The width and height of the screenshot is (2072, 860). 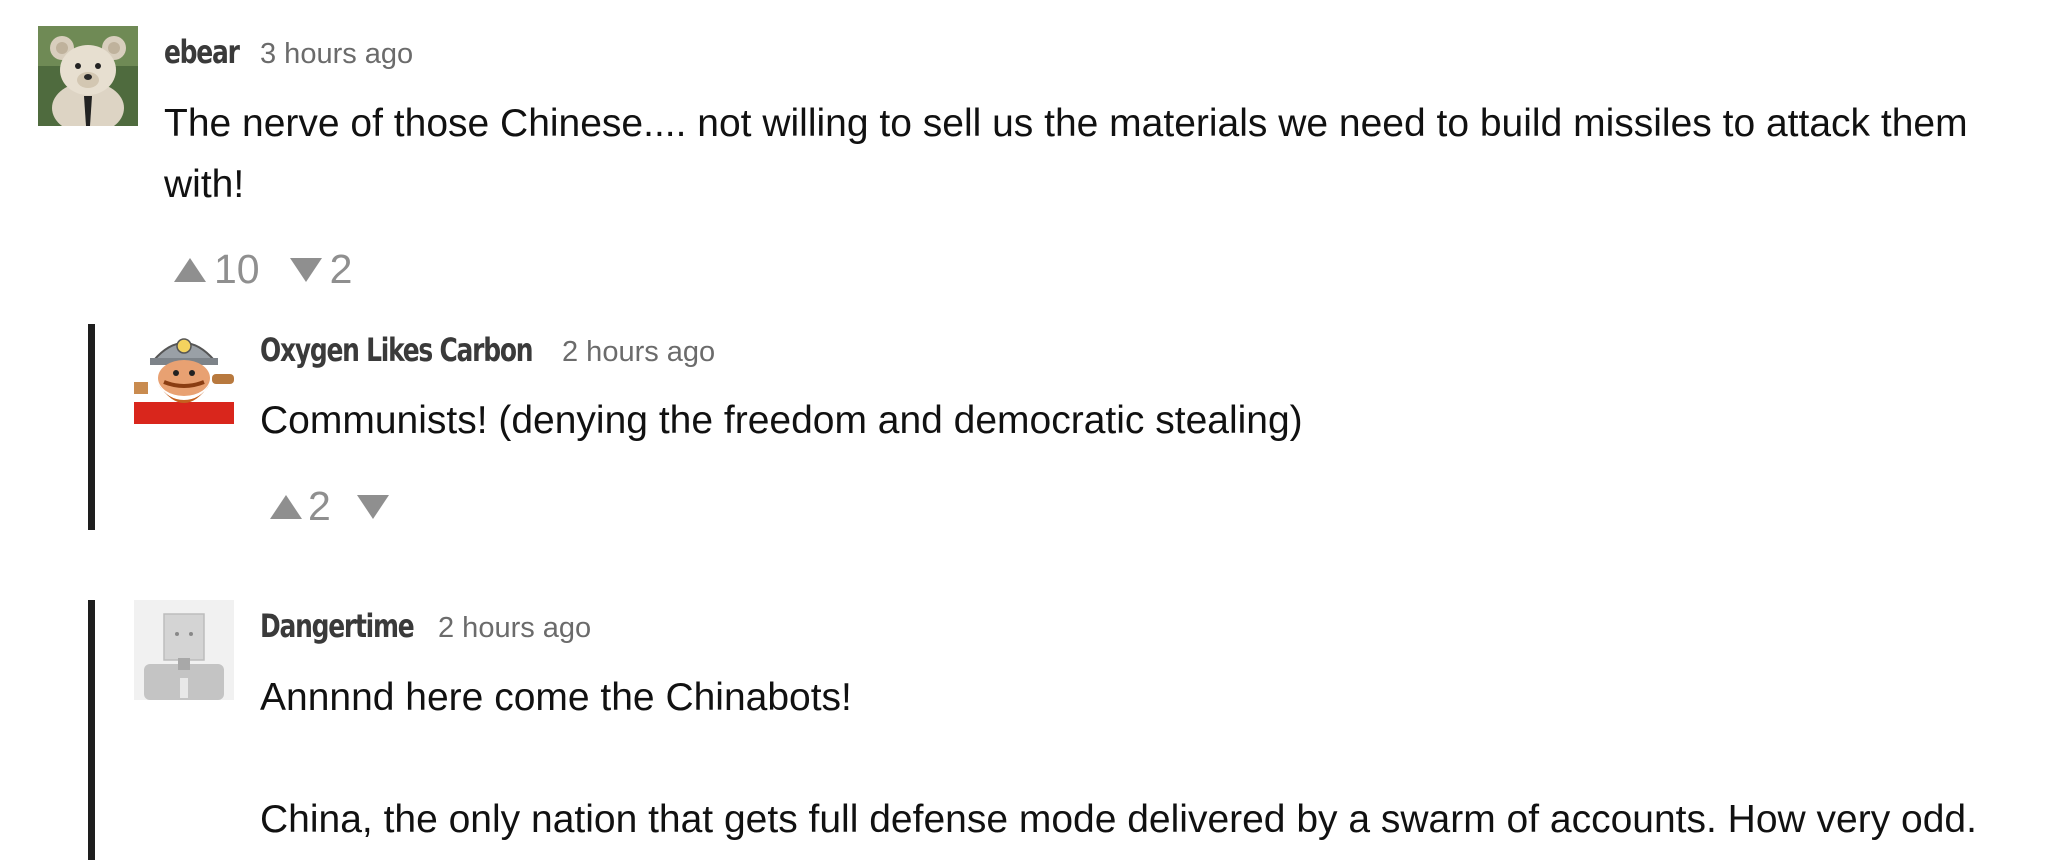 What do you see at coordinates (425, 626) in the screenshot?
I see `comment-meta: Dangertime 2 hours ago` at bounding box center [425, 626].